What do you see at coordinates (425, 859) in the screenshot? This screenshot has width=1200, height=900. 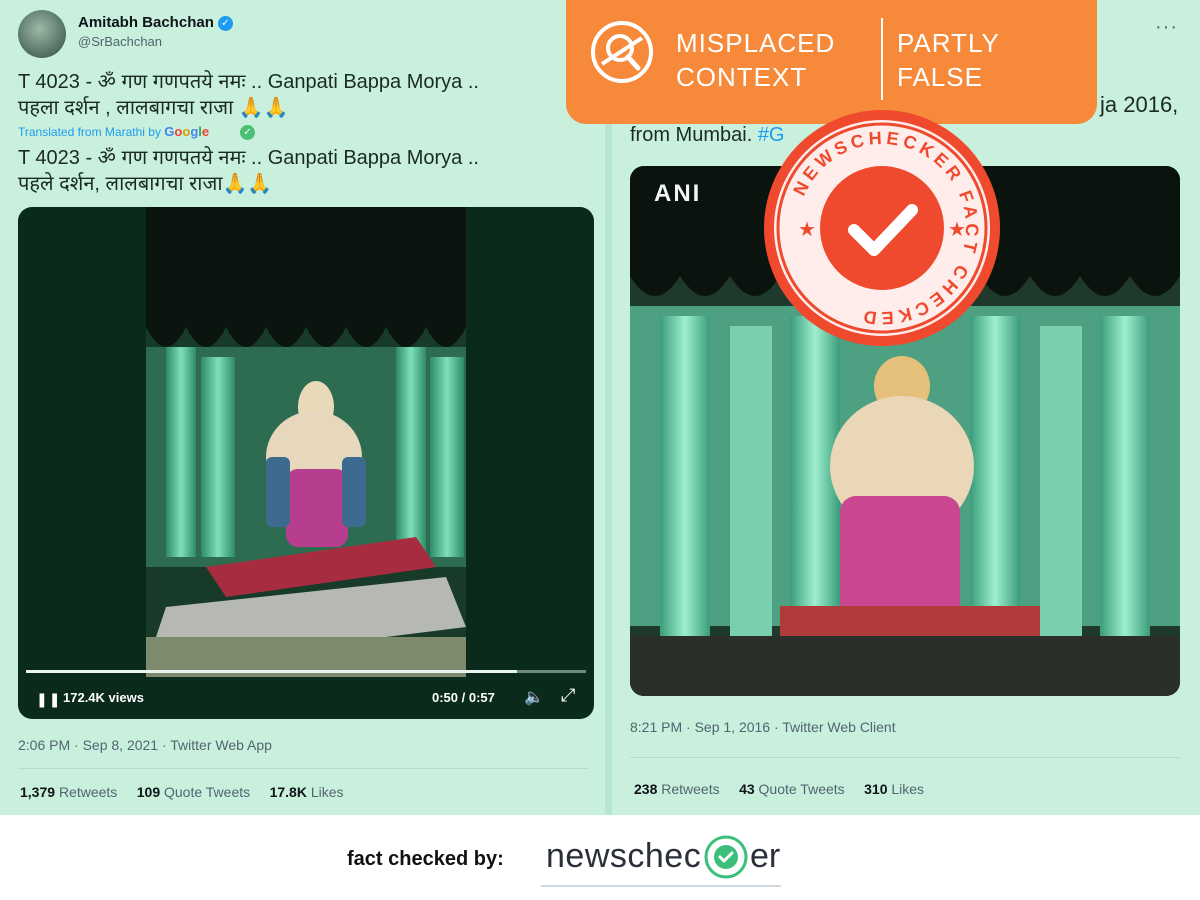 I see `footer-label: fact checked by:` at bounding box center [425, 859].